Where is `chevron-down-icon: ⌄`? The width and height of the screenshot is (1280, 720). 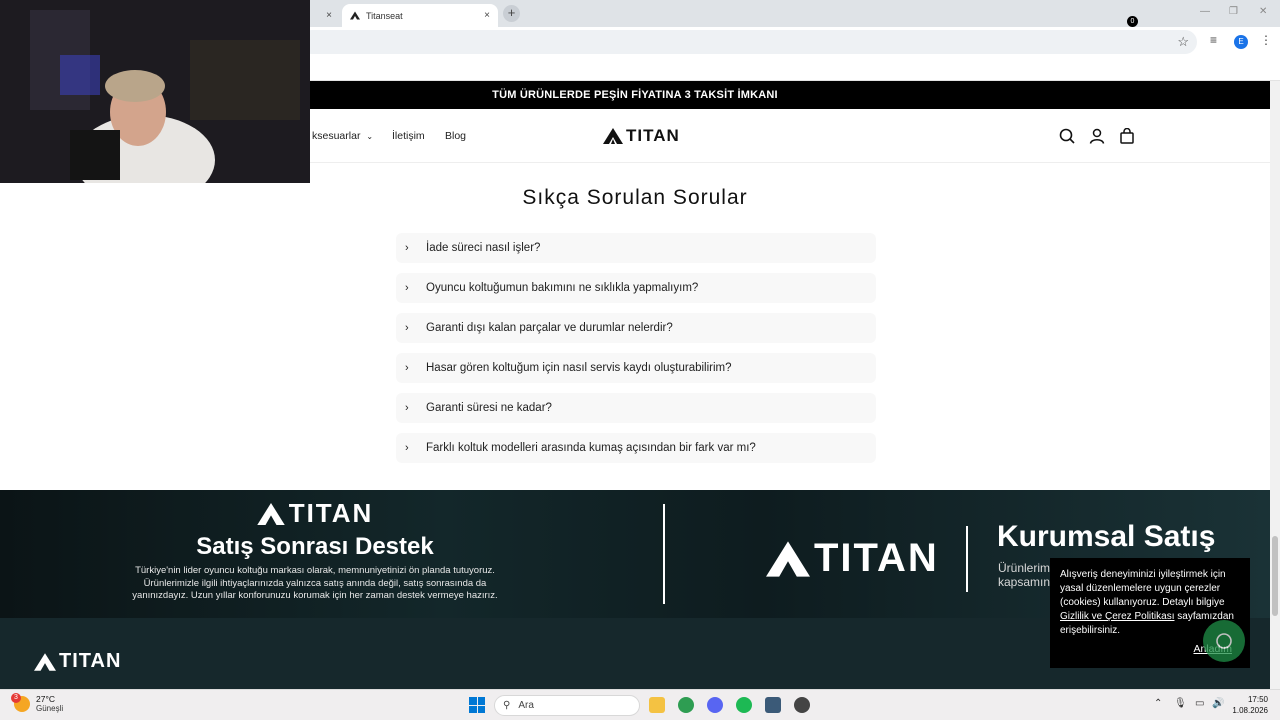 chevron-down-icon: ⌄ is located at coordinates (370, 136).